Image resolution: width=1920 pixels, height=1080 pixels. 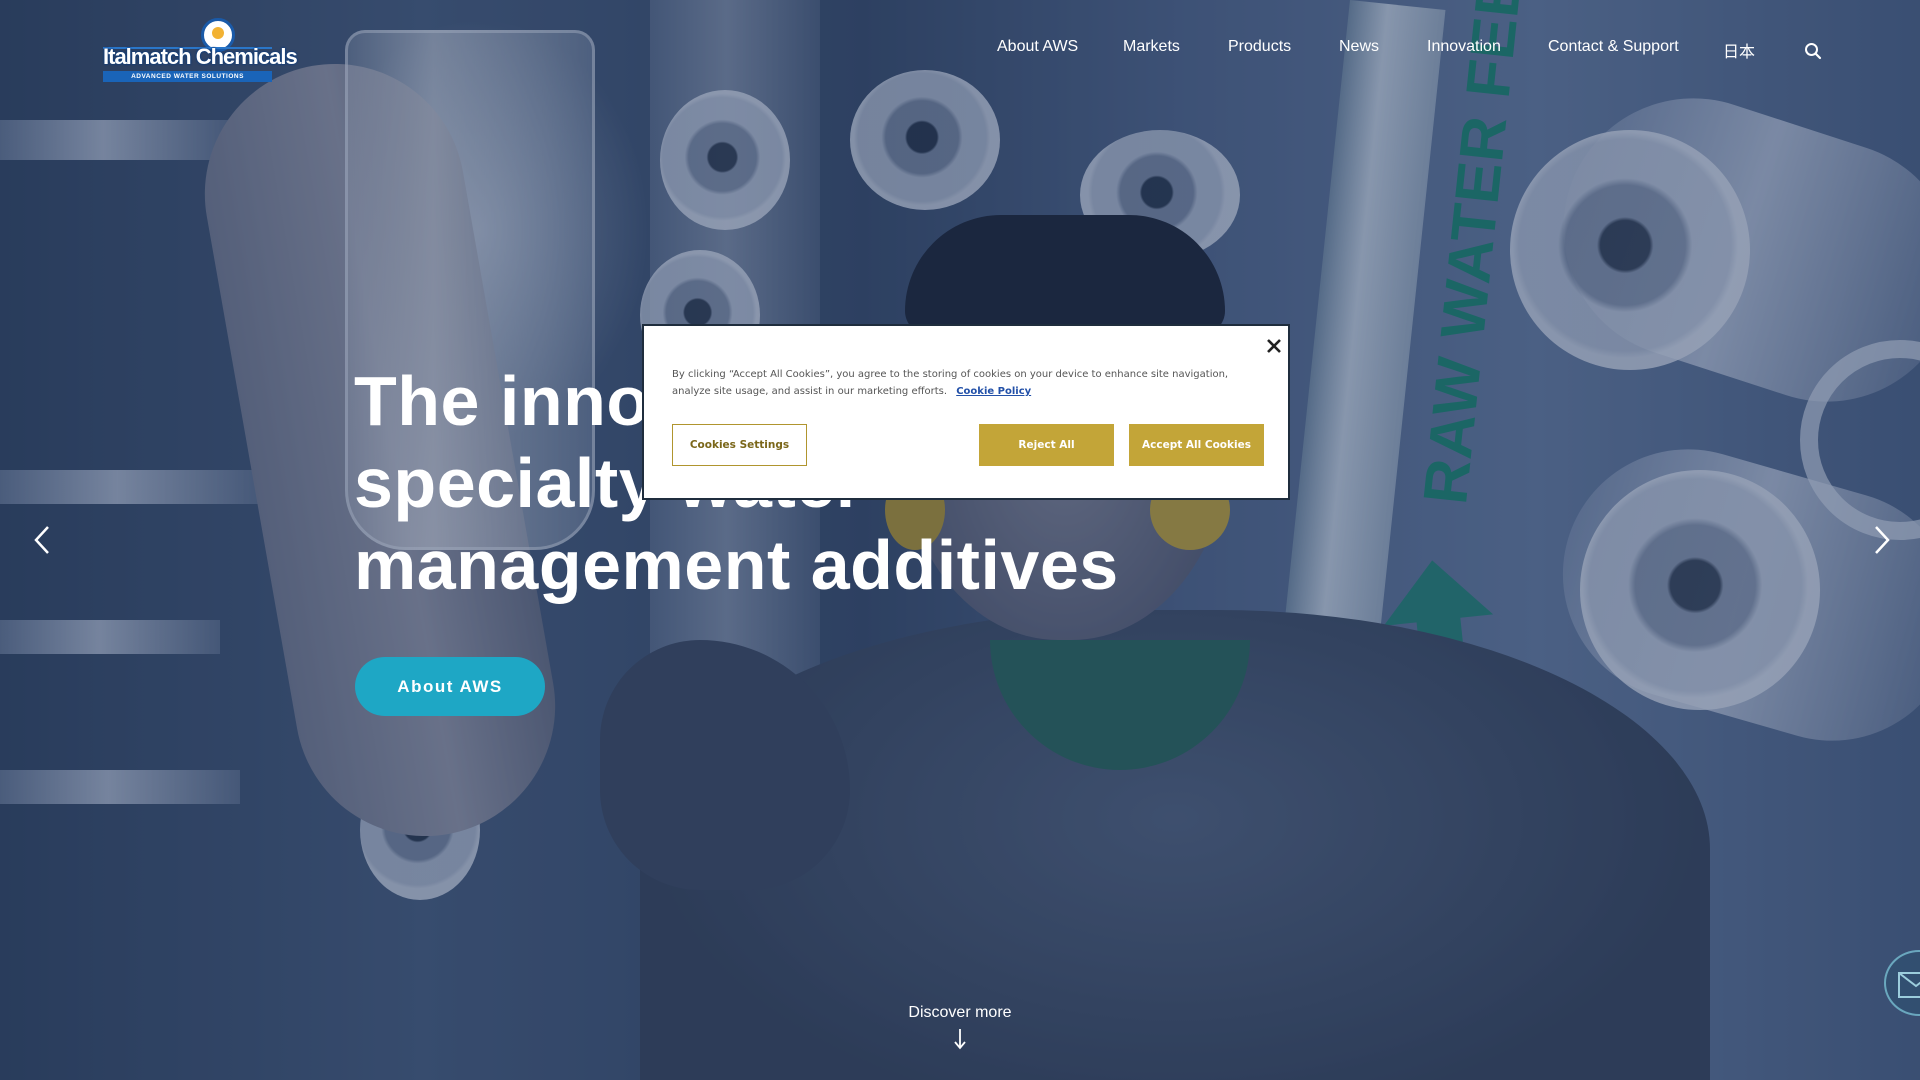 What do you see at coordinates (960, 1013) in the screenshot?
I see `discover-more-link: Discover more` at bounding box center [960, 1013].